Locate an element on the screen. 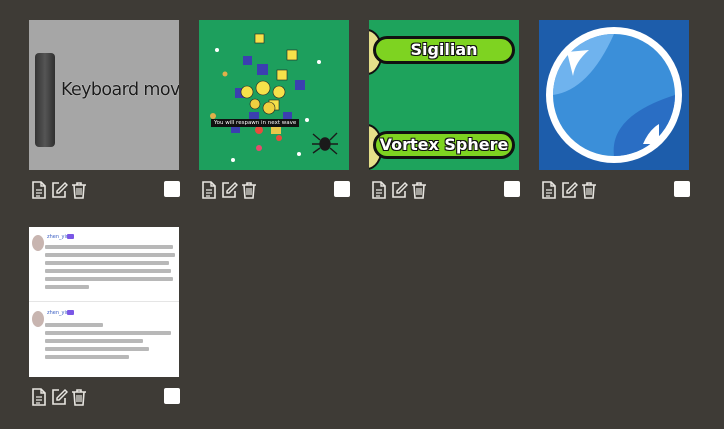  key-graphic is located at coordinates (45, 100).